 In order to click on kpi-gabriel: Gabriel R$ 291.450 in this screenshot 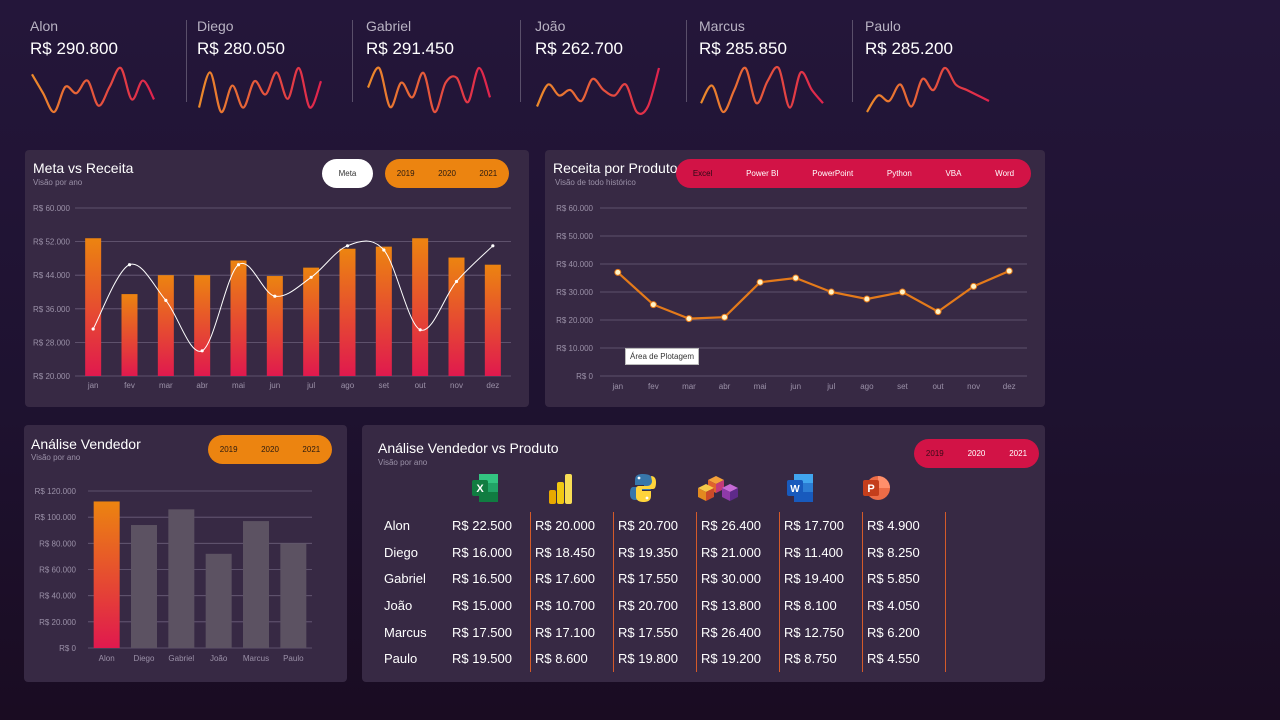, I will do `click(429, 66)`.